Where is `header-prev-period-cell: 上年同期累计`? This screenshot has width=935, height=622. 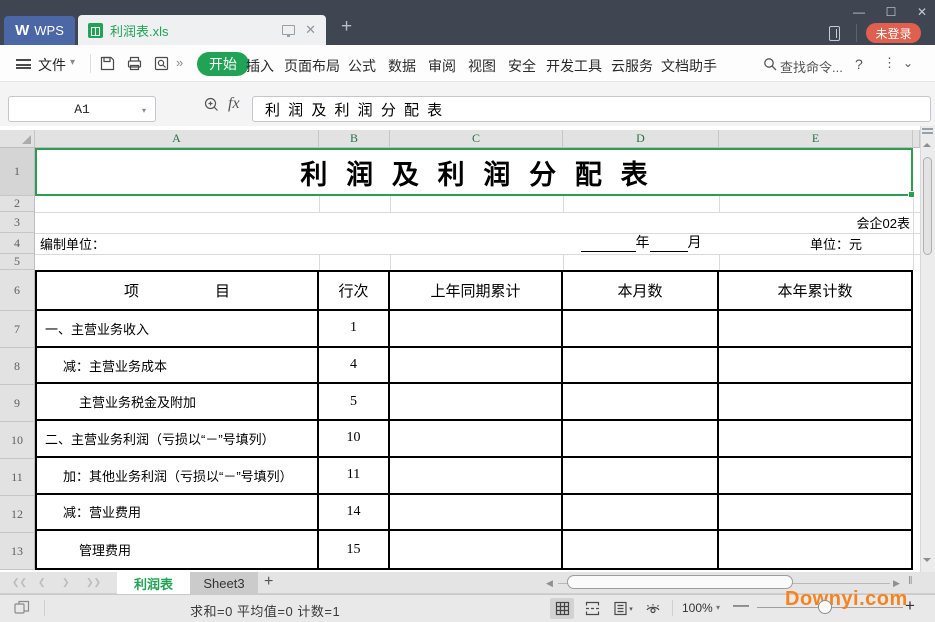 header-prev-period-cell: 上年同期累计 is located at coordinates (476, 291).